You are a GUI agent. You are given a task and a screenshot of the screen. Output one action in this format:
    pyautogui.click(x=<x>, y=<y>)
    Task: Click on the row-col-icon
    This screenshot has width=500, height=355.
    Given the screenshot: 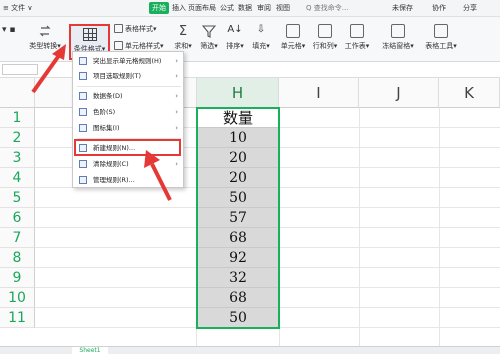 What is the action you would take?
    pyautogui.click(x=325, y=31)
    